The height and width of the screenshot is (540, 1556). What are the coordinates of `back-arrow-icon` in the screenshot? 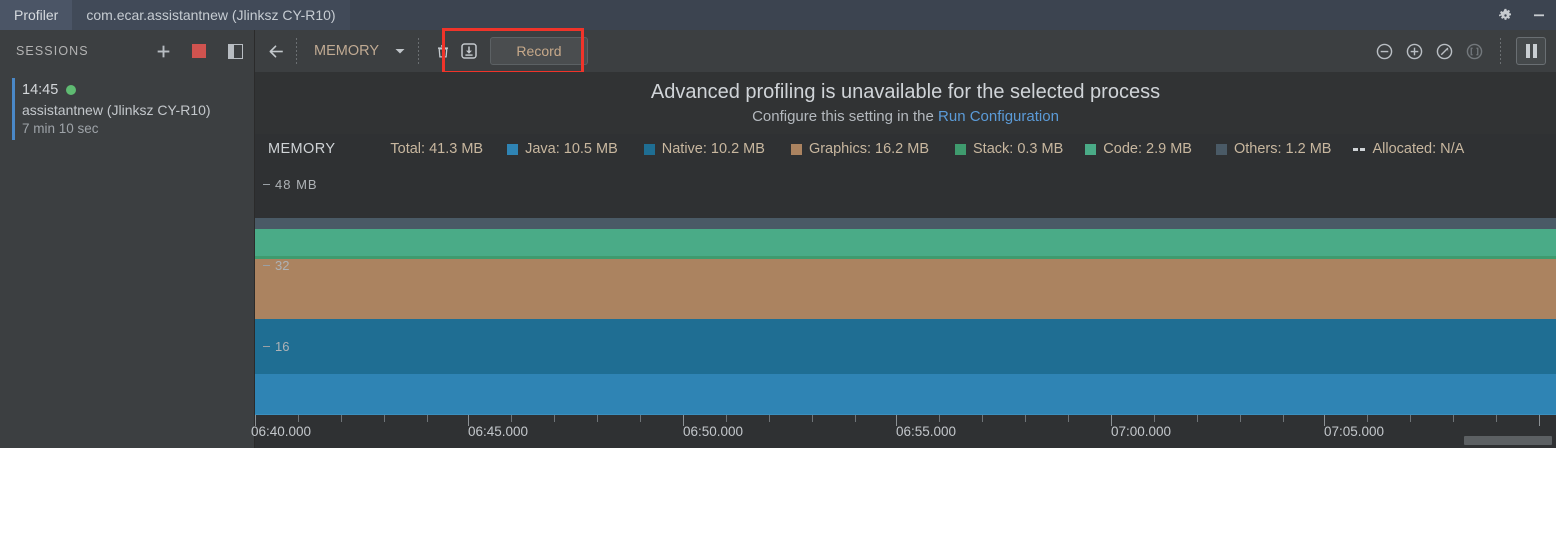 It's located at (276, 51).